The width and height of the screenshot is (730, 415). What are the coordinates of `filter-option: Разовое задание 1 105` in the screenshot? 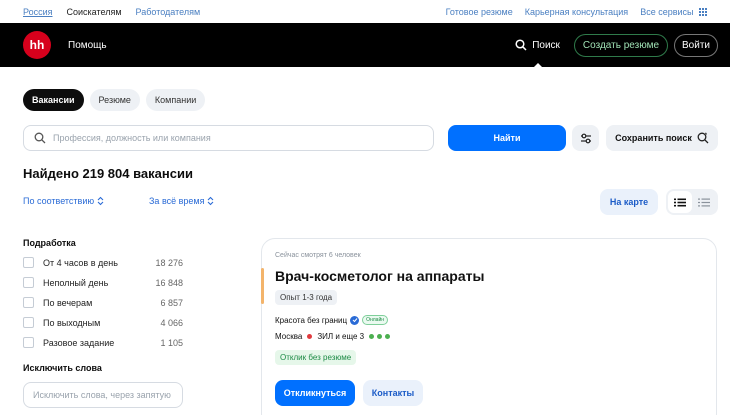 It's located at (103, 342).